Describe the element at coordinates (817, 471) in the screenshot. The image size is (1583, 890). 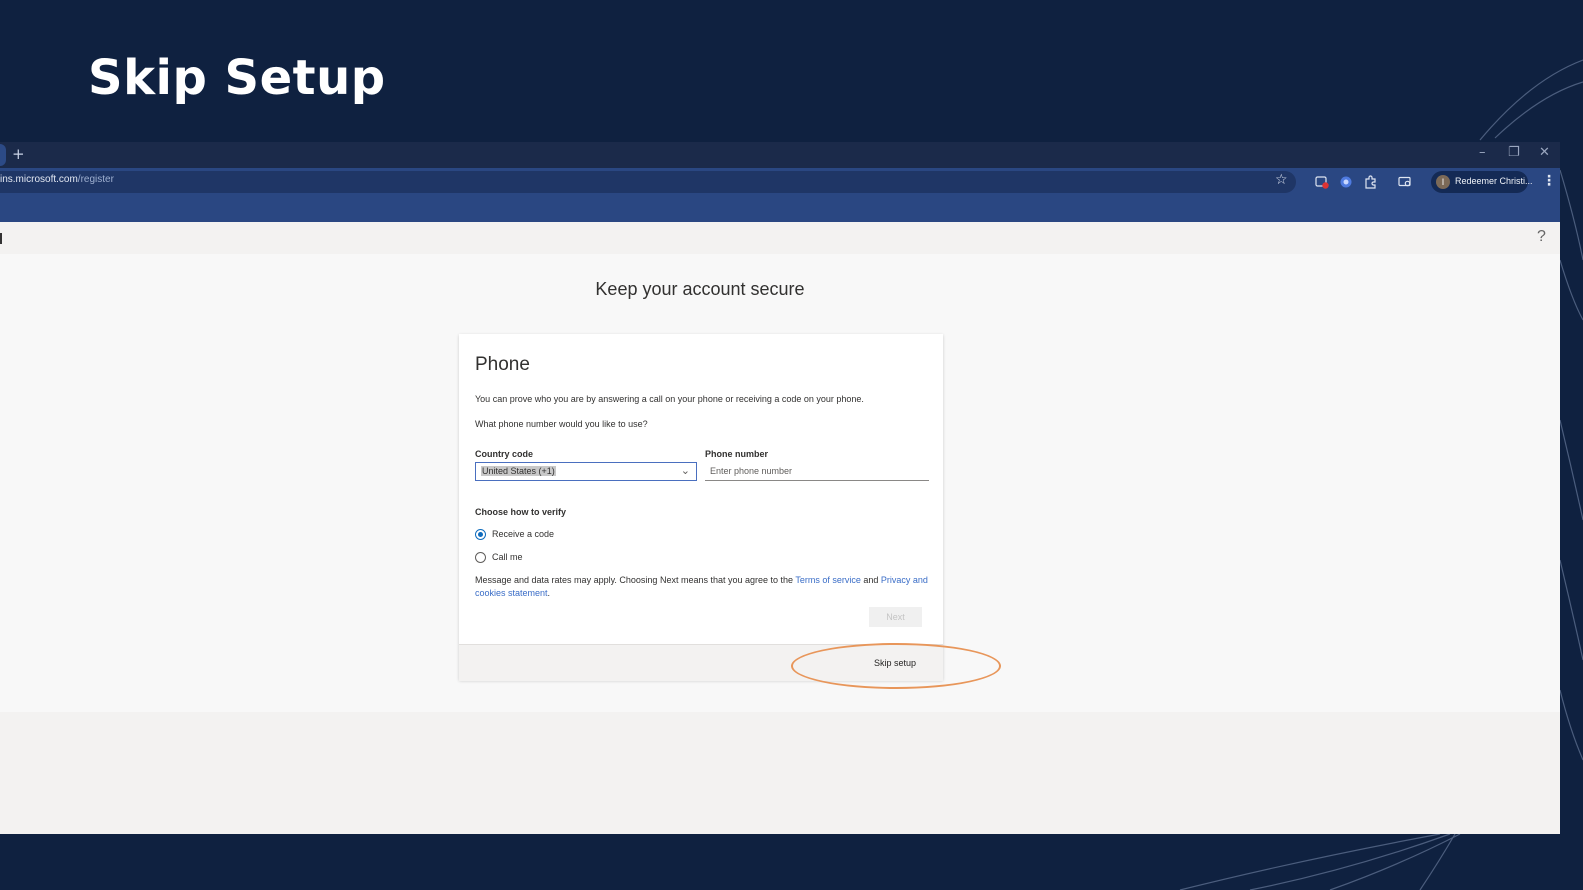
I see `phone-number-input` at that location.